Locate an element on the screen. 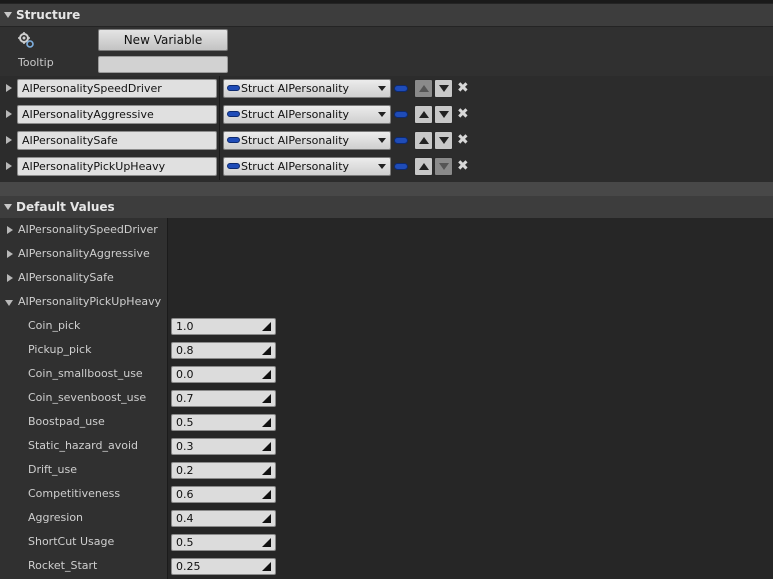  variable-name-input: AIPersonalityPickUpHeavy is located at coordinates (117, 166).